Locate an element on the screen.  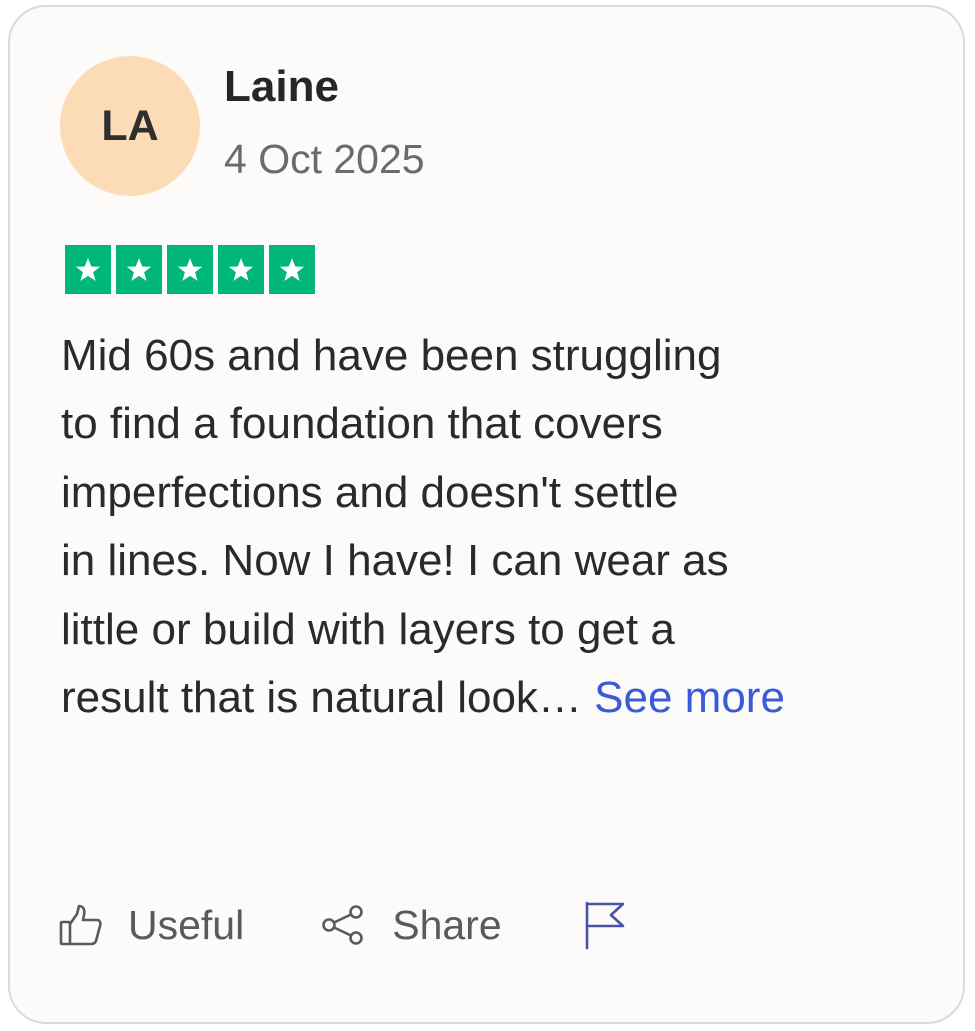
reviewer-name: Laine is located at coordinates (281, 87).